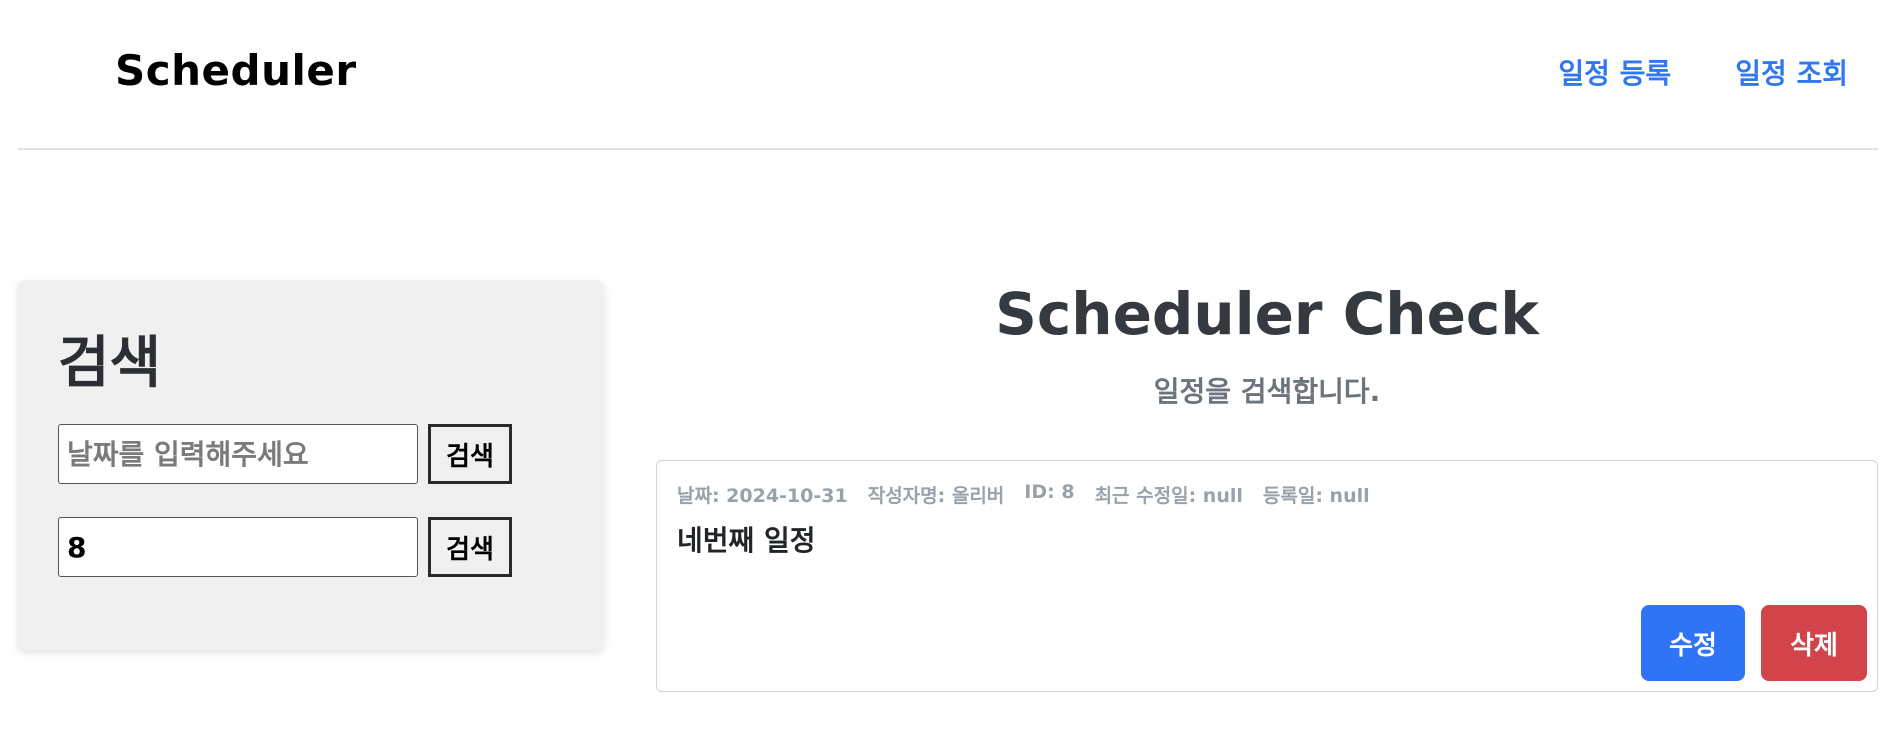  Describe the element at coordinates (110, 363) in the screenshot. I see `search-panel-title: 검색` at that location.